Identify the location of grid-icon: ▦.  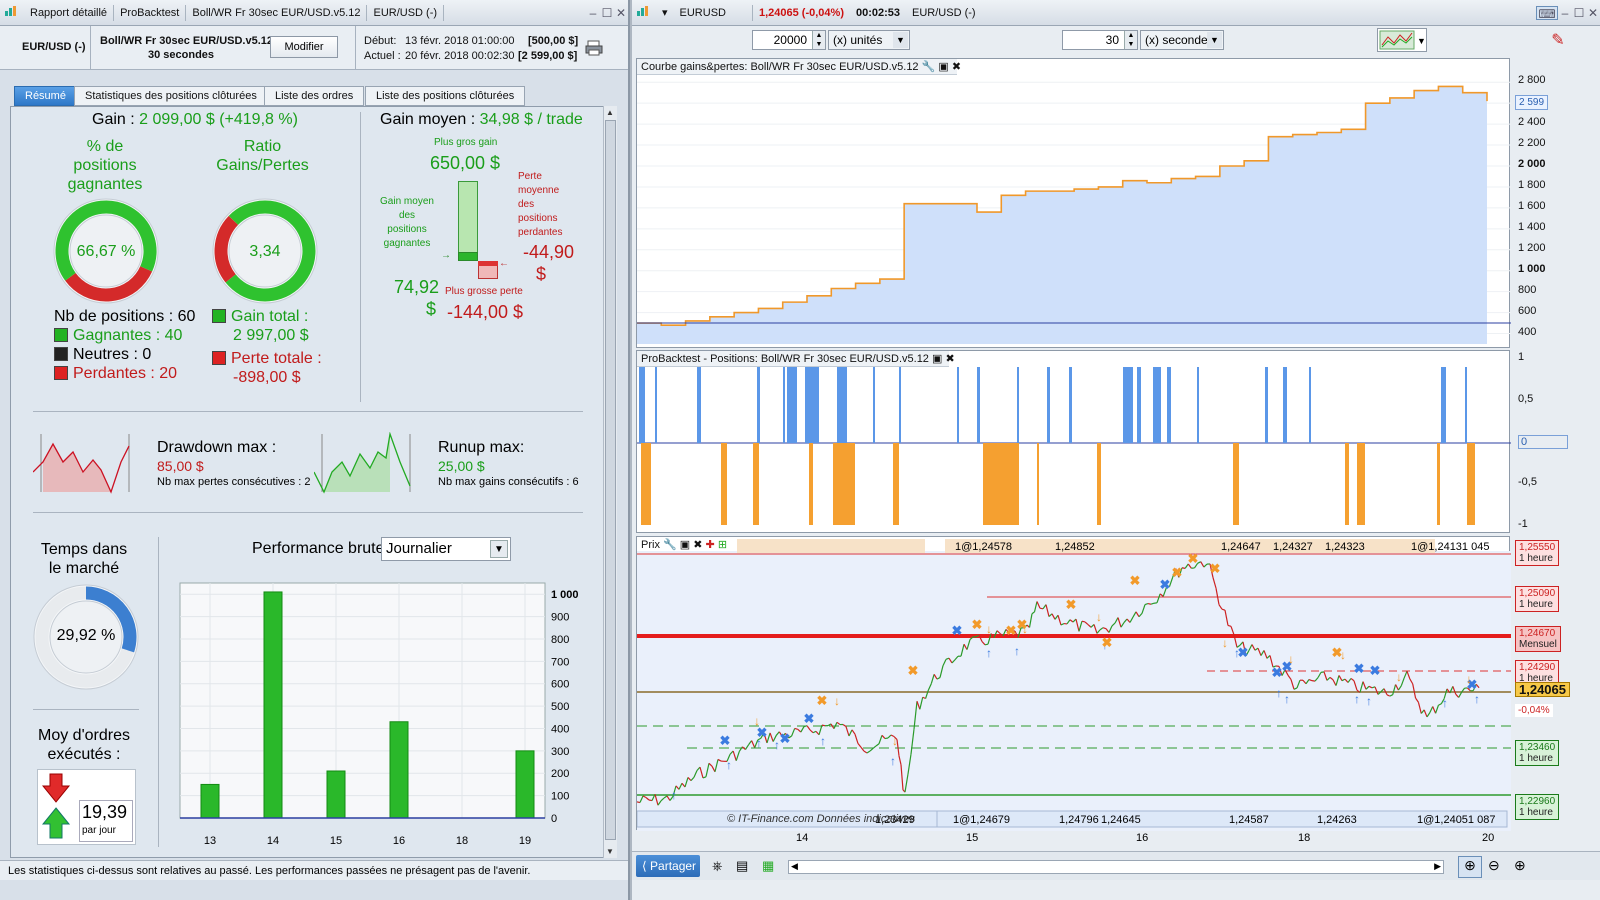
(768, 866).